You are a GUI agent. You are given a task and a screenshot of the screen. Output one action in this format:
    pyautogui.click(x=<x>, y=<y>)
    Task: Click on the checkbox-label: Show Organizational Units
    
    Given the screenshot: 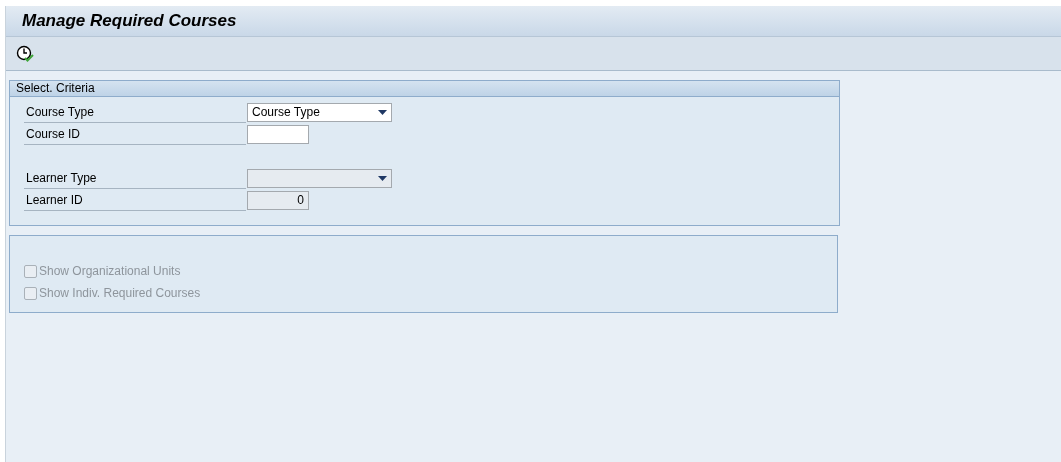 What is the action you would take?
    pyautogui.click(x=110, y=271)
    